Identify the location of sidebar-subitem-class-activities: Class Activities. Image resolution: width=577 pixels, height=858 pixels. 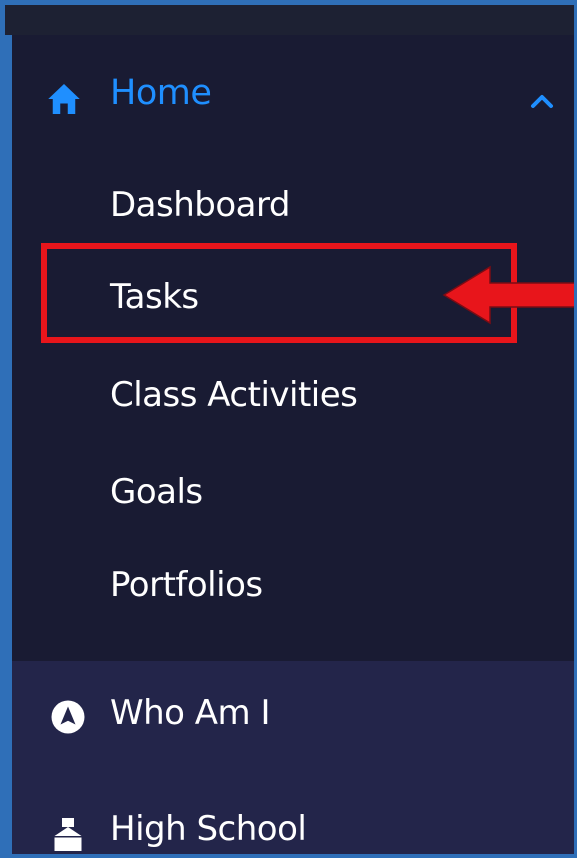
(234, 395).